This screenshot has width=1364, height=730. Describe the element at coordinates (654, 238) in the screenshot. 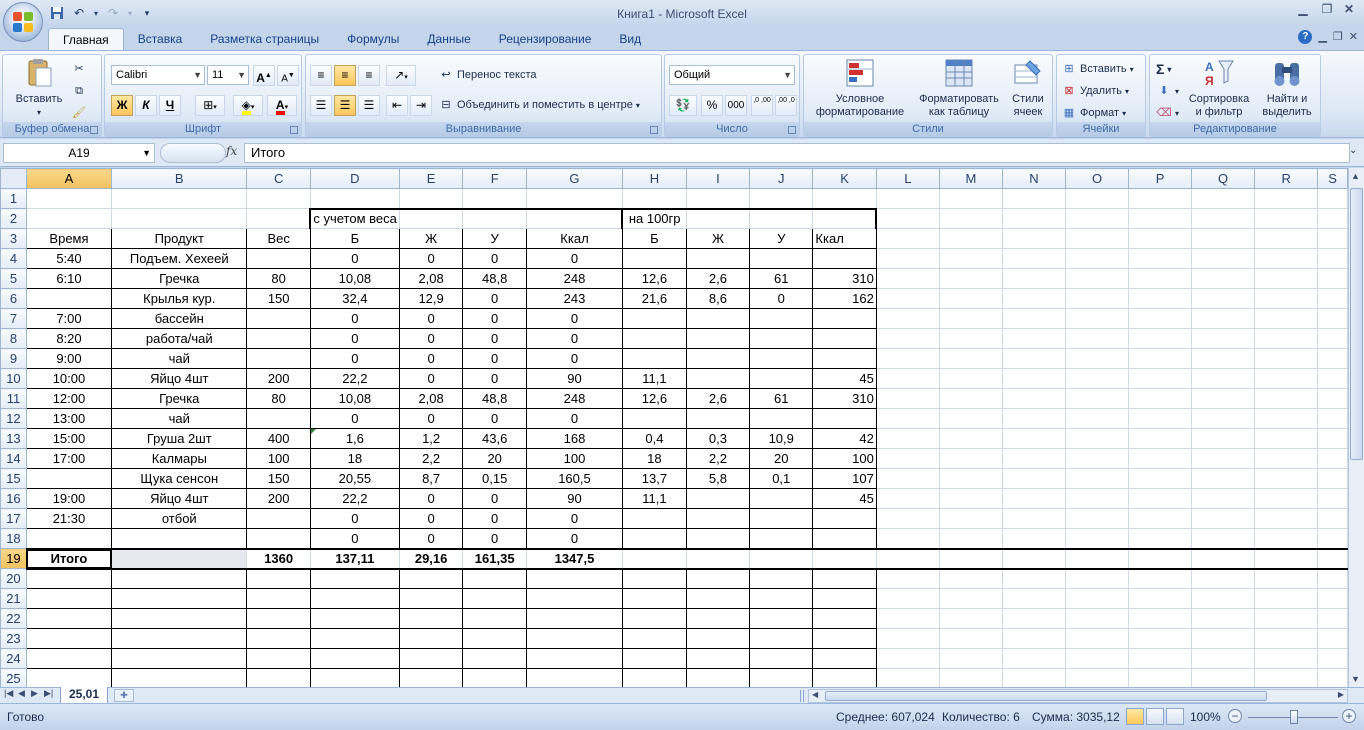

I see `cell: Б` at that location.